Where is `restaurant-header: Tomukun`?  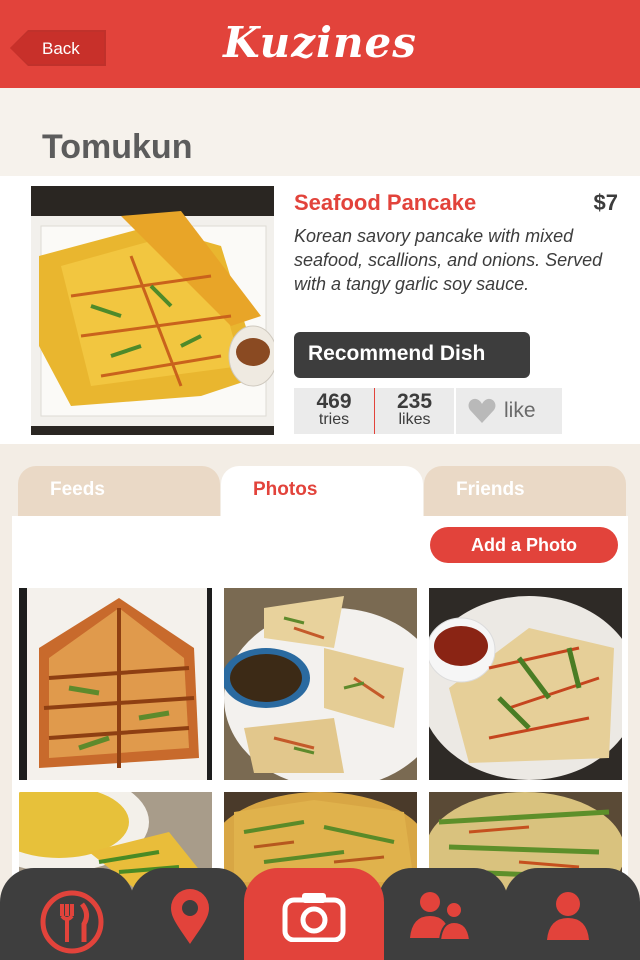 restaurant-header: Tomukun is located at coordinates (320, 132).